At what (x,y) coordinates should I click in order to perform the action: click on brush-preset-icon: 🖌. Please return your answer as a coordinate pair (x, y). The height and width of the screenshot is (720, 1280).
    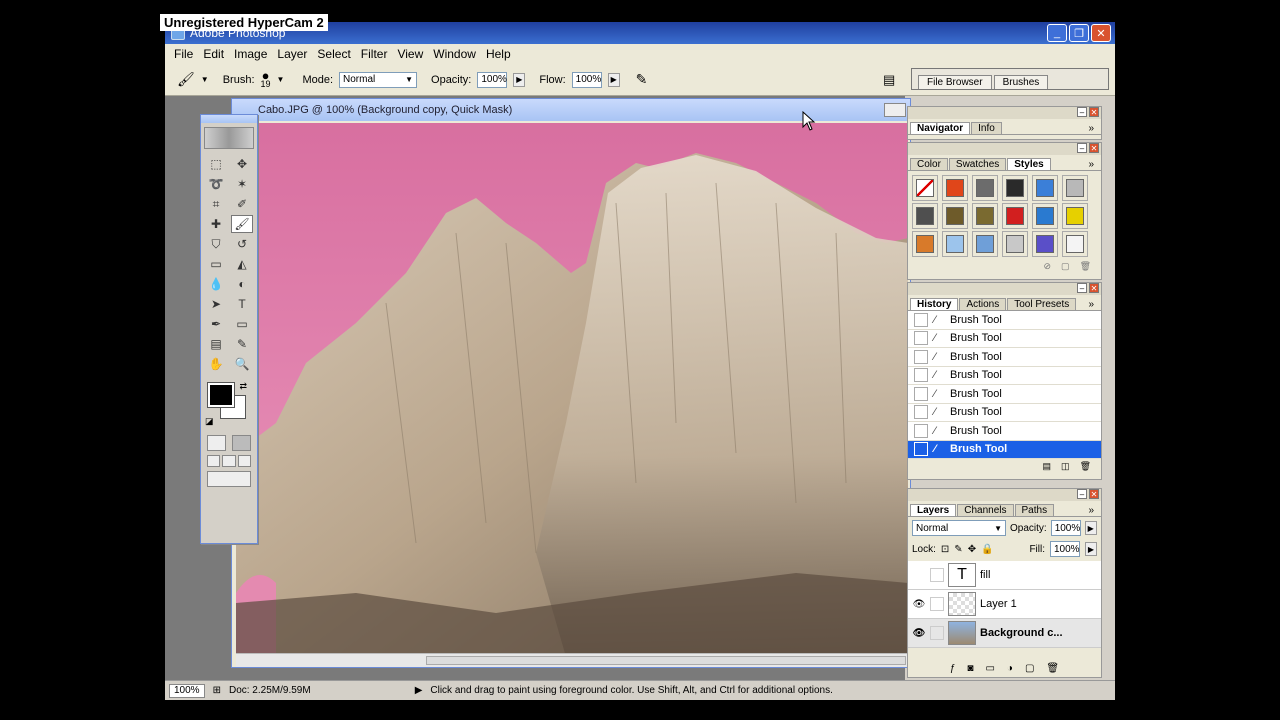
    Looking at the image, I should click on (186, 79).